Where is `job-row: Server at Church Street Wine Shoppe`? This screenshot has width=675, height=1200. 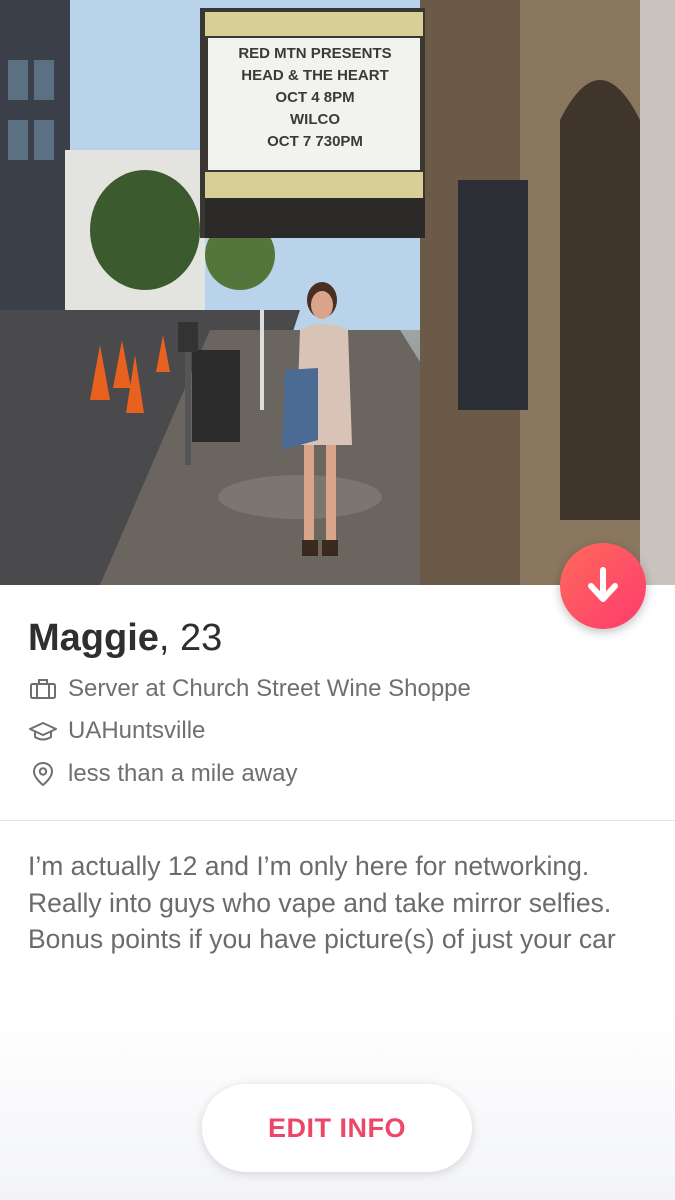
job-row: Server at Church Street Wine Shoppe is located at coordinates (249, 689).